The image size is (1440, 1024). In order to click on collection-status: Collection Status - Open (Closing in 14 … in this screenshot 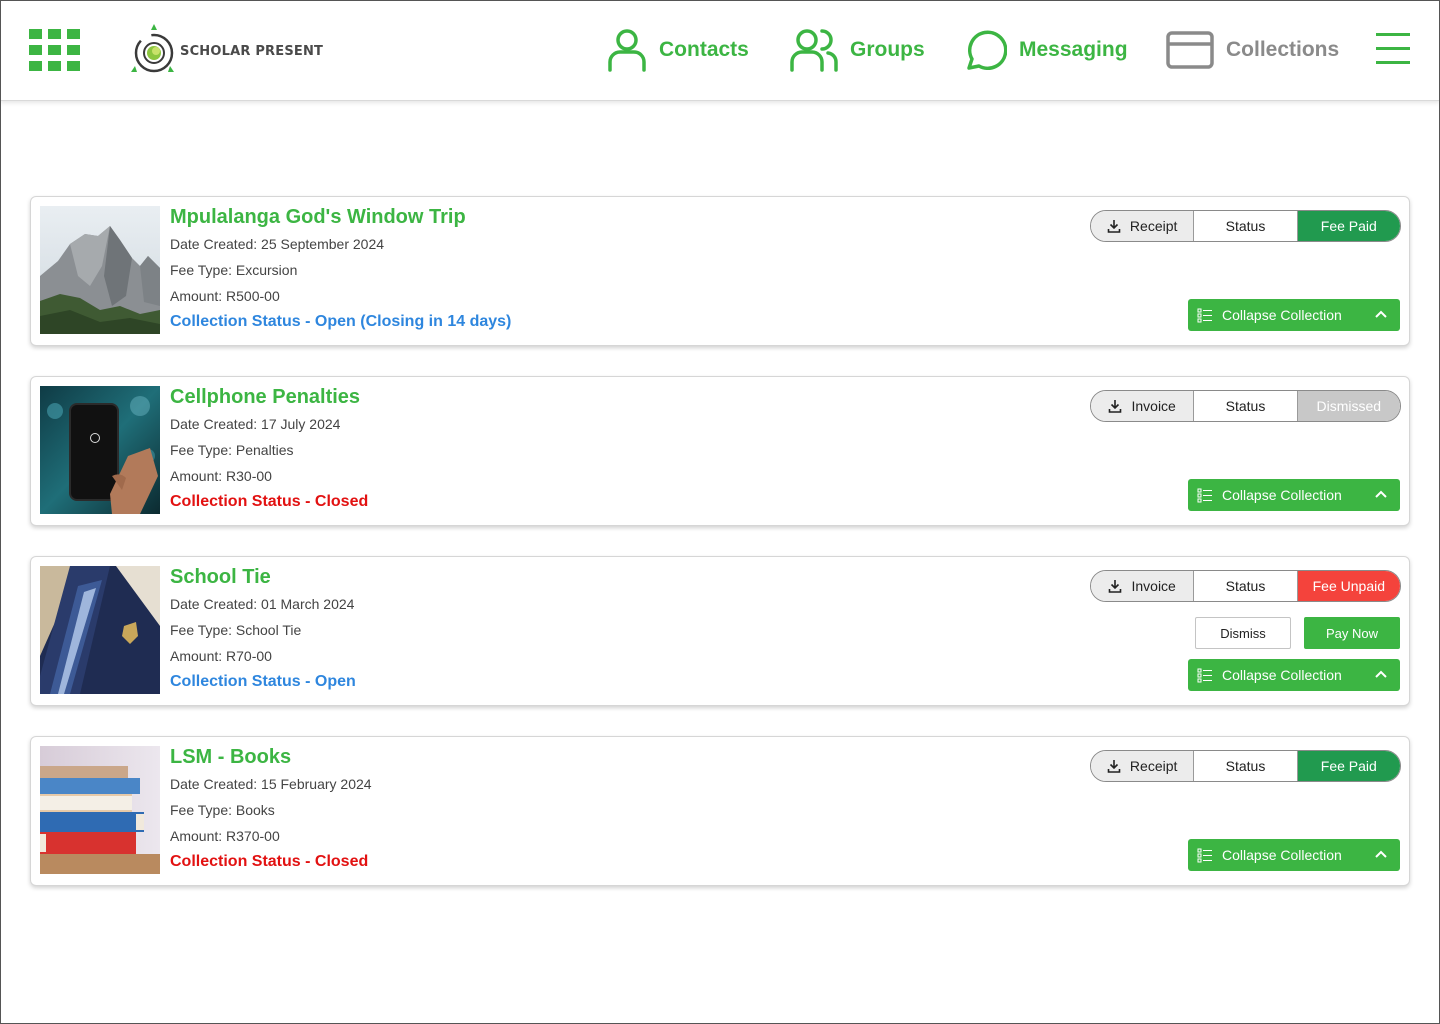, I will do `click(341, 321)`.